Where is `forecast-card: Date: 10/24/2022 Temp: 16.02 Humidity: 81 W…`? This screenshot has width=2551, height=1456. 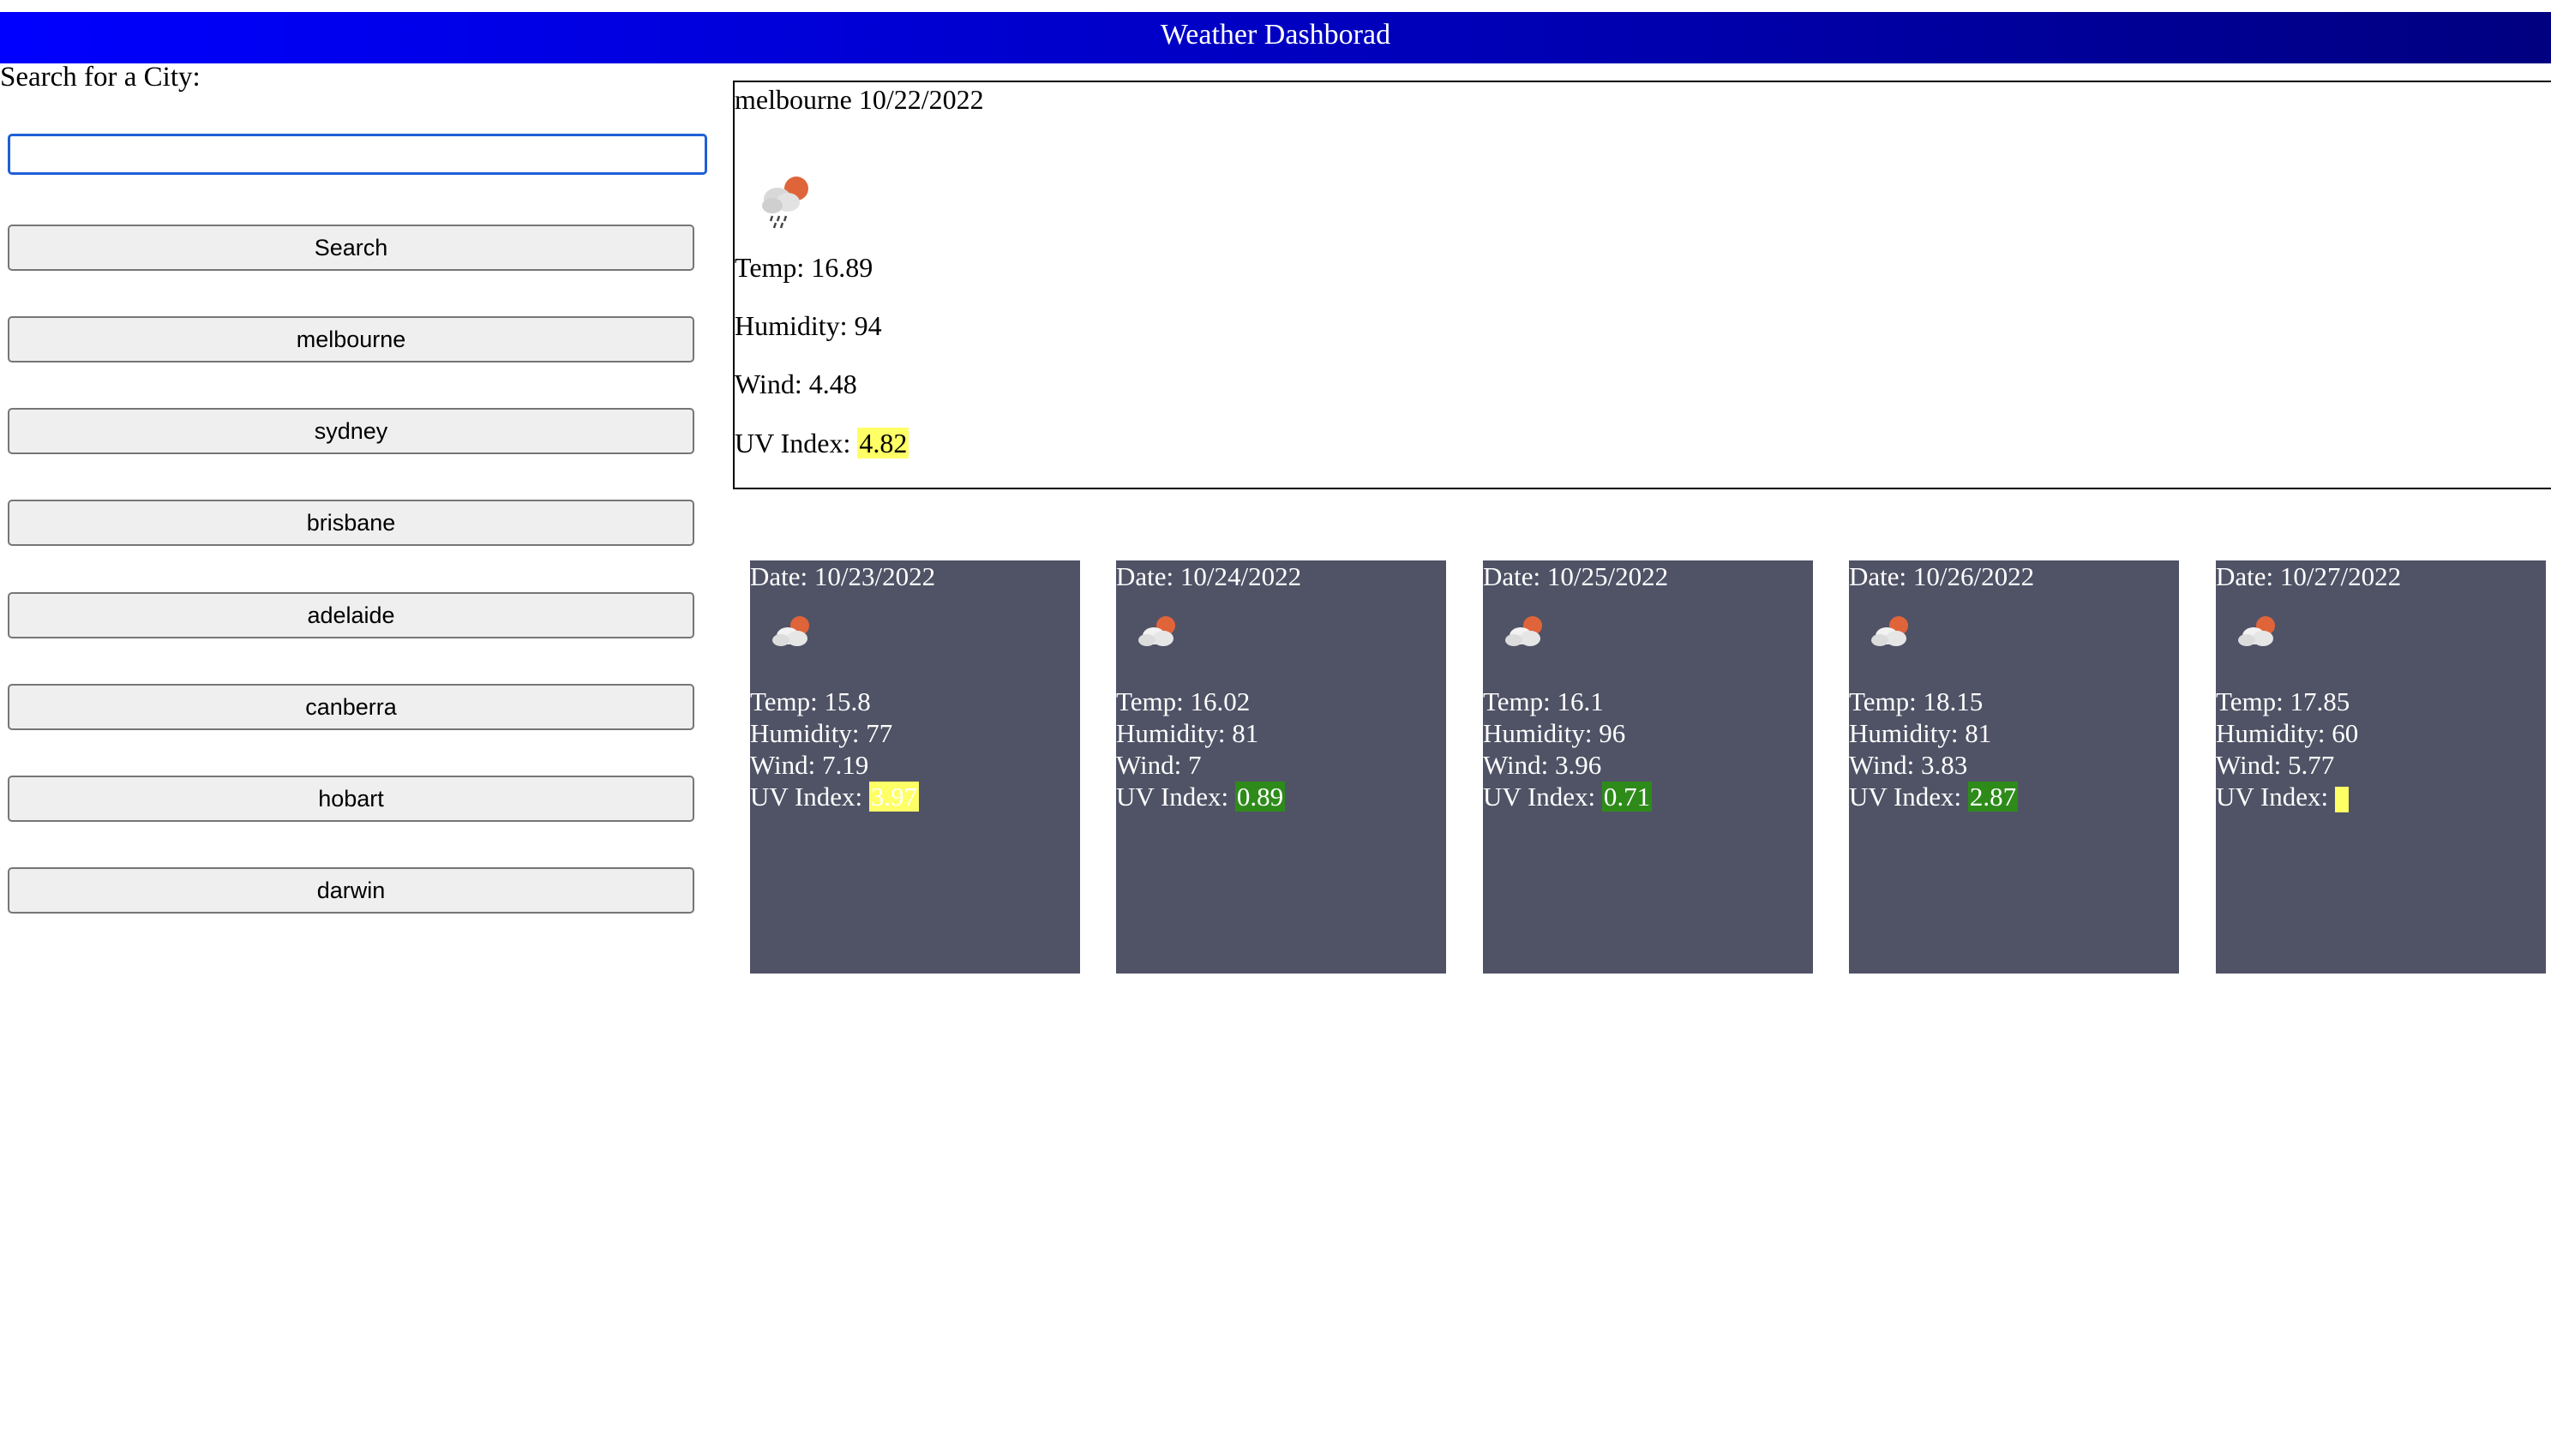 forecast-card: Date: 10/24/2022 Temp: 16.02 Humidity: 81 W… is located at coordinates (1281, 767).